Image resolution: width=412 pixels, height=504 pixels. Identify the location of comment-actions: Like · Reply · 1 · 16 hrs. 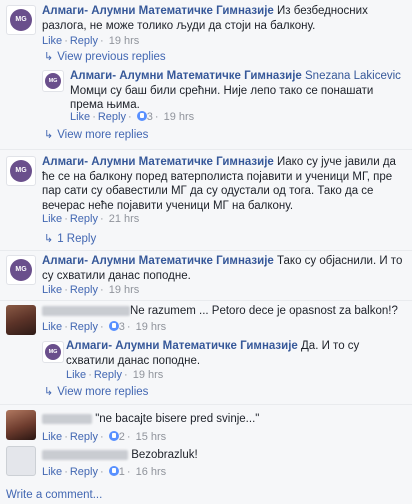
(104, 472).